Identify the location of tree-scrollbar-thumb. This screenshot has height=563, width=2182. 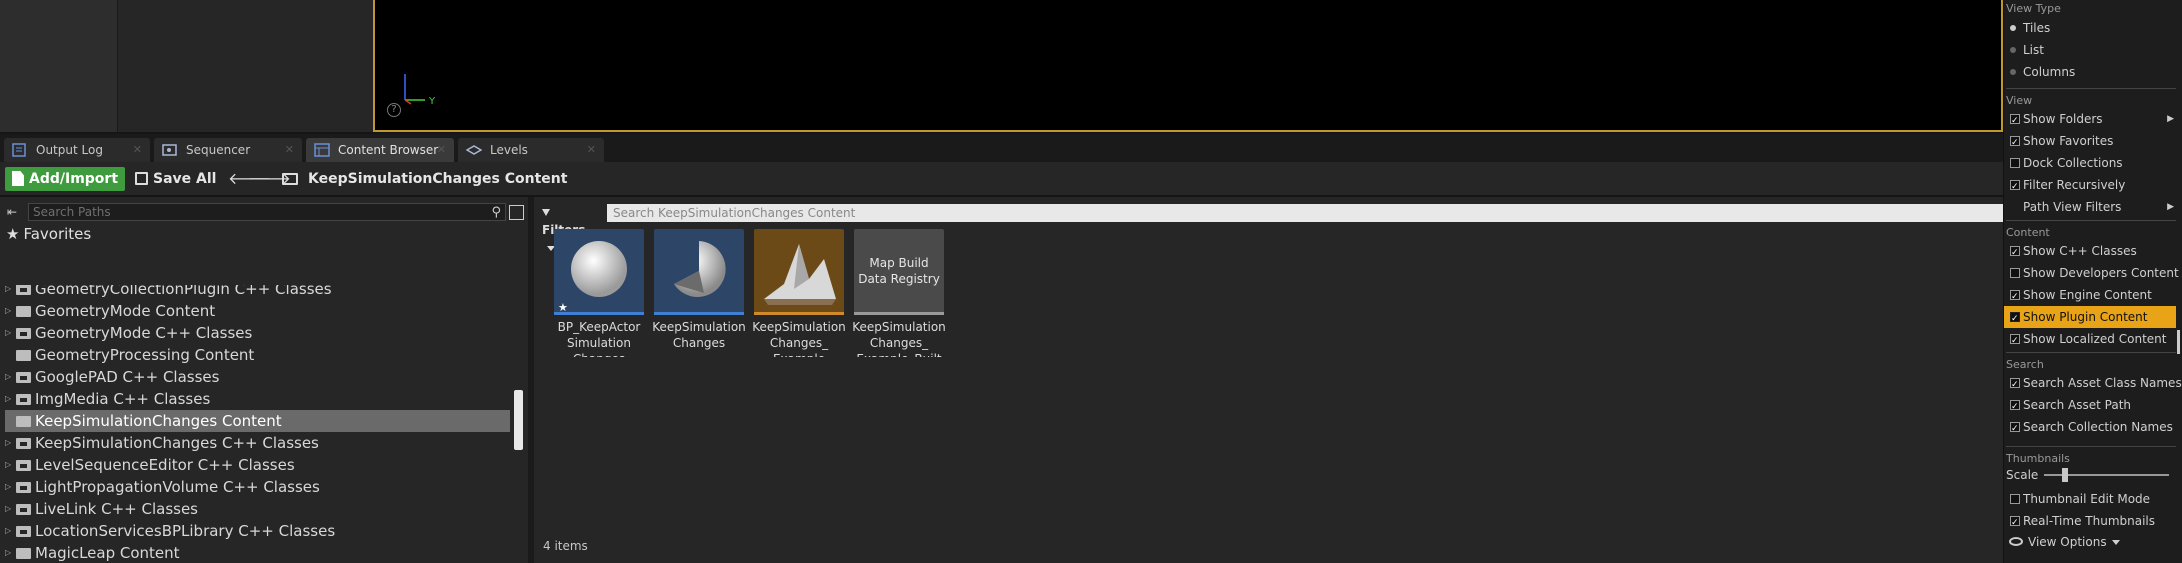
(518, 420).